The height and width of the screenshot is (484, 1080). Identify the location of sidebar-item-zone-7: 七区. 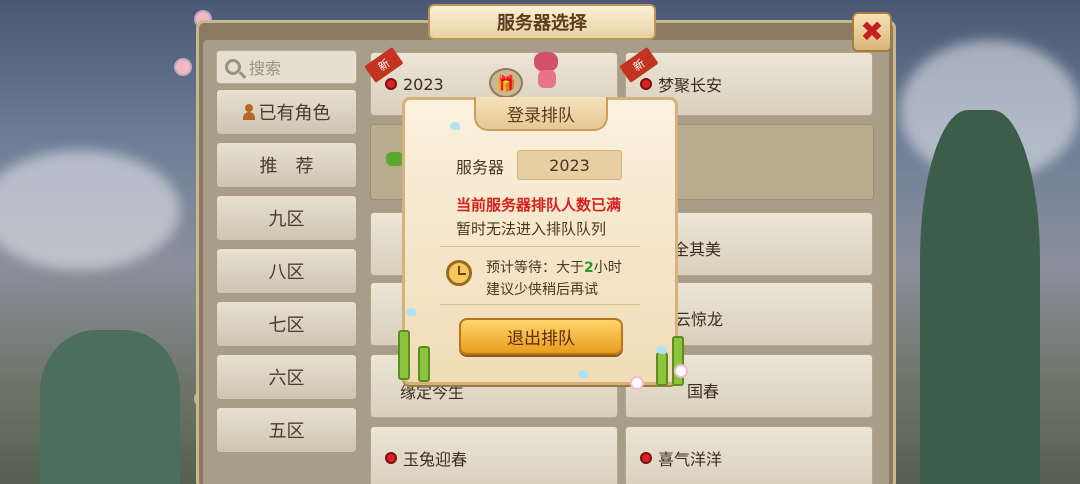
(286, 324).